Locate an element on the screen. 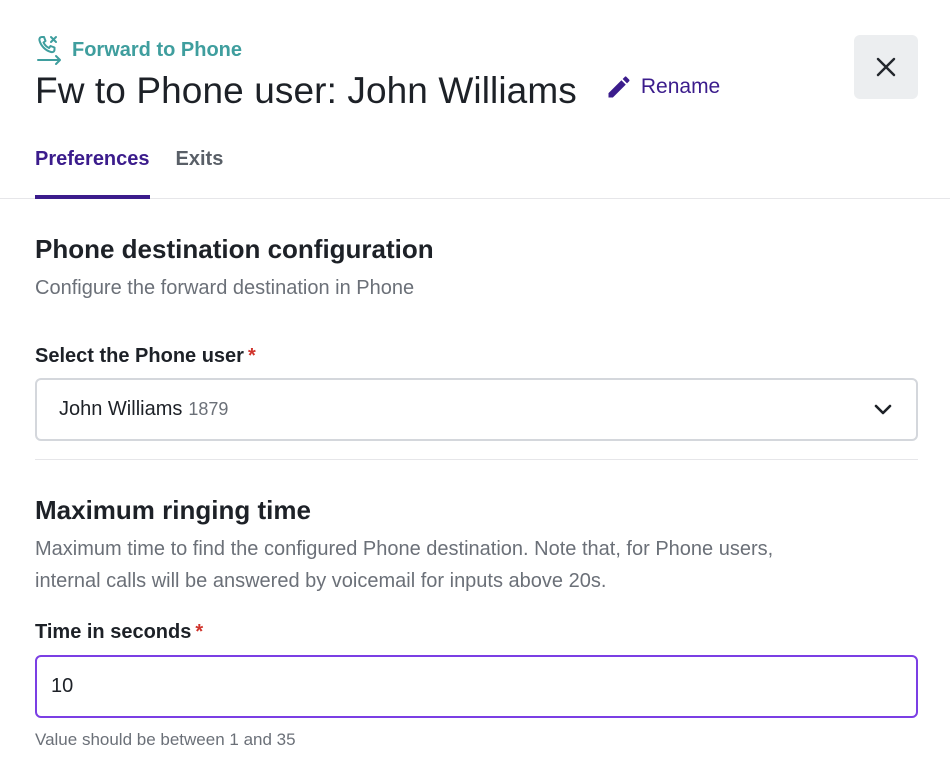  time-seconds-label: Time in seconds * is located at coordinates (119, 632).